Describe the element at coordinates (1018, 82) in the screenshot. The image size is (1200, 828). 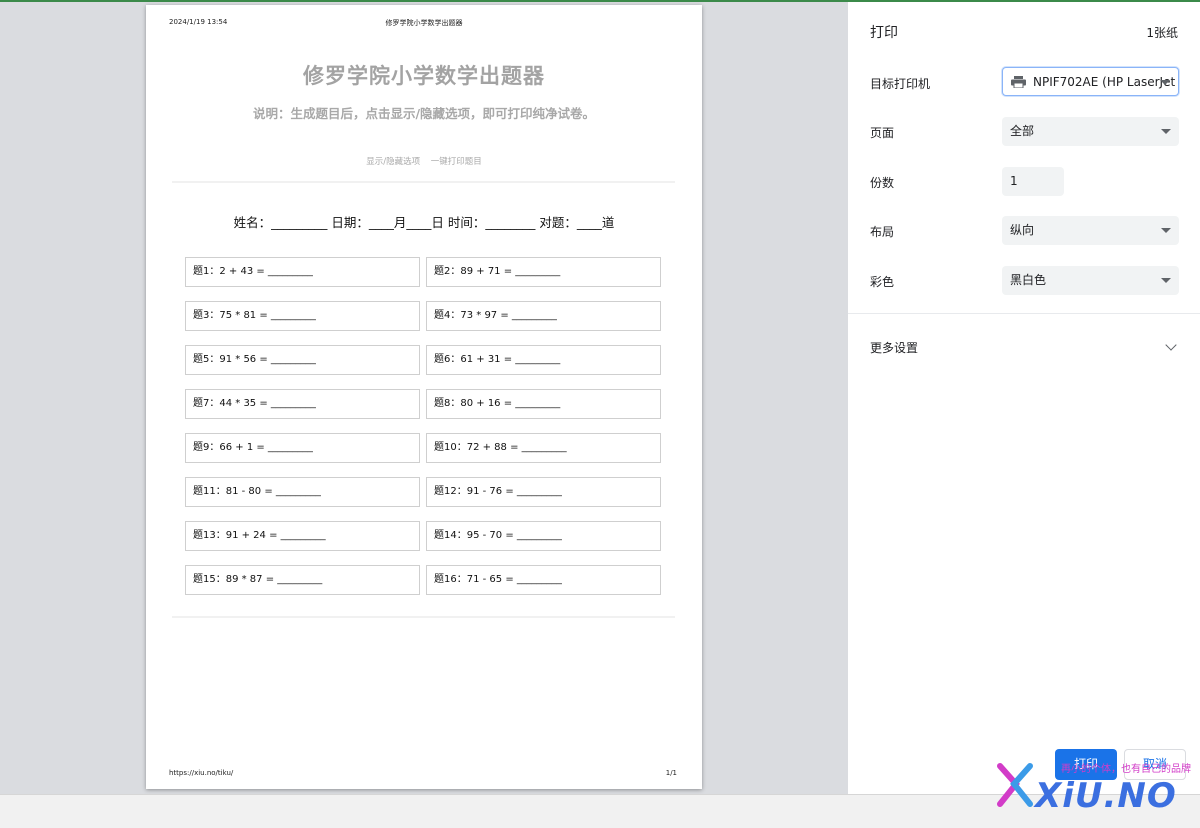
I see `printer-icon` at that location.